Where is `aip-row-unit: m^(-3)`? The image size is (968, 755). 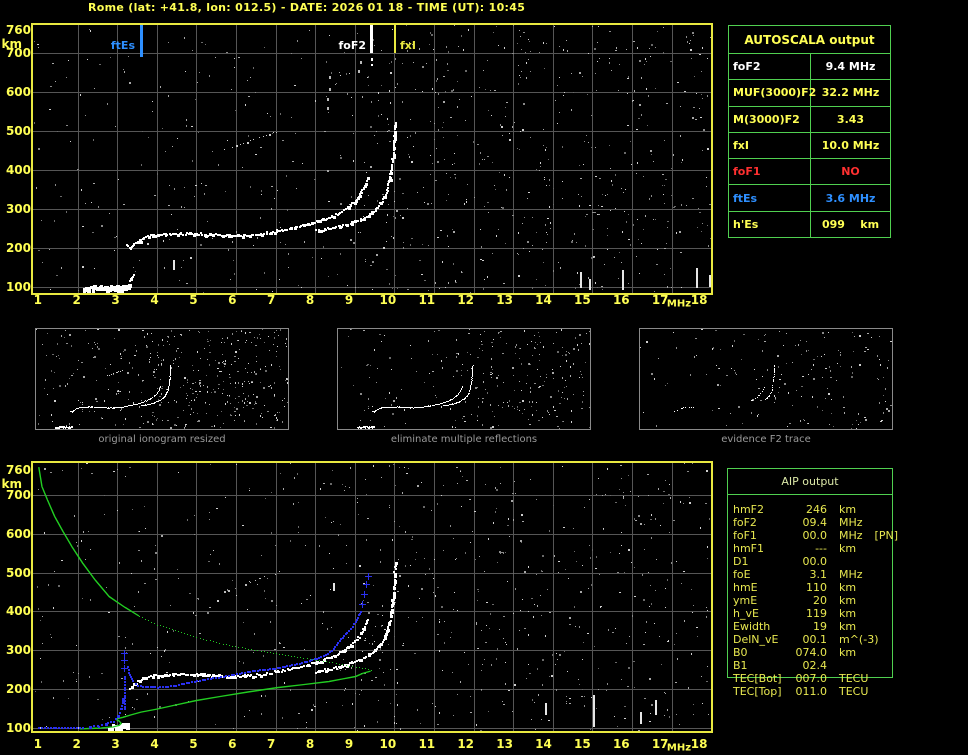 aip-row-unit: m^(-3) is located at coordinates (859, 639).